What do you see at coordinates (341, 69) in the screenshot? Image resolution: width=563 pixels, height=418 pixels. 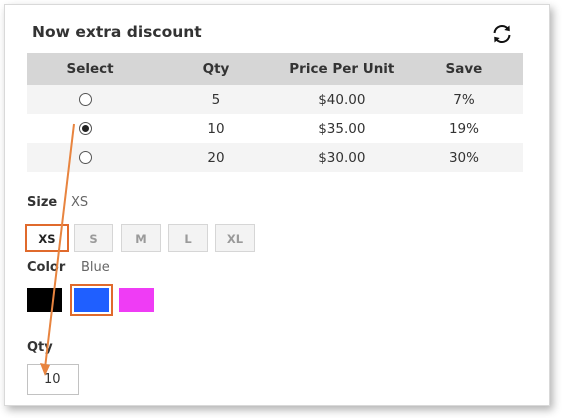 I see `header-price: Price Per Unit` at bounding box center [341, 69].